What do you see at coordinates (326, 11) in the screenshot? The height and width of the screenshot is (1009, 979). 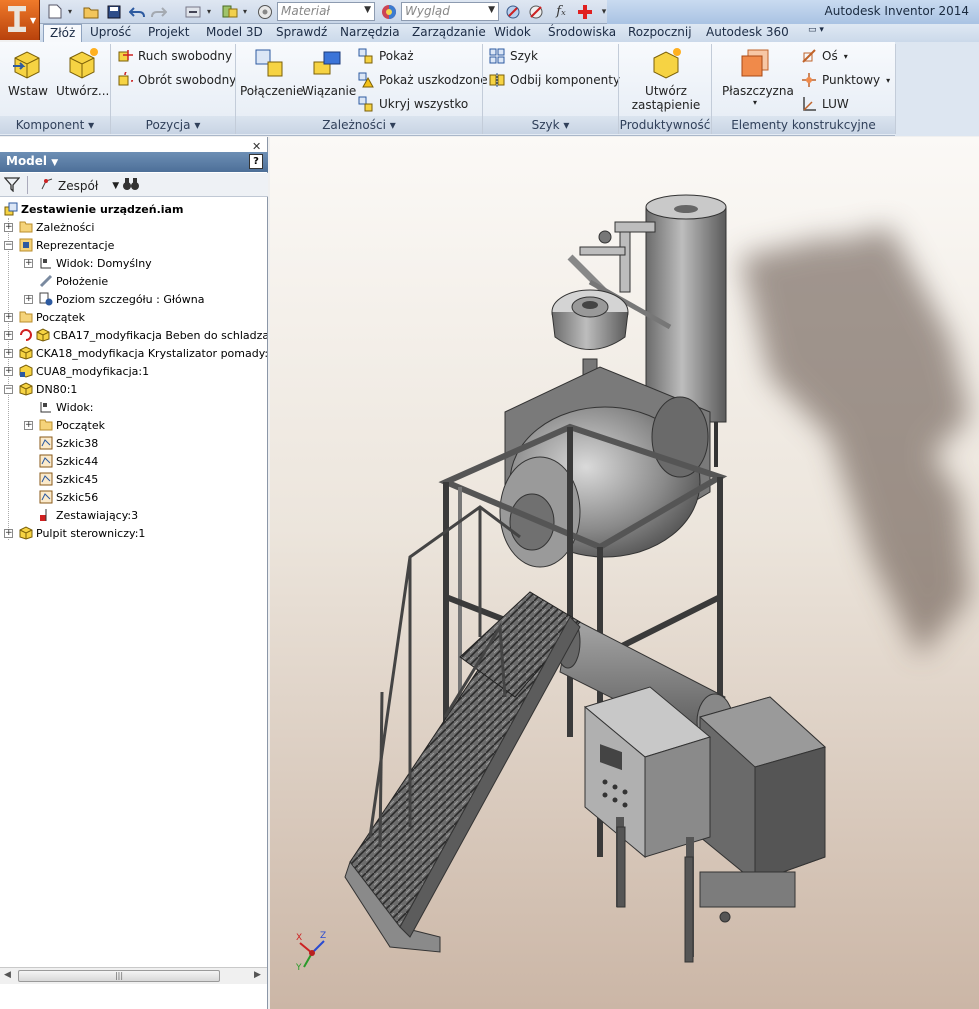 I see `material-combo: Materiał ▼` at bounding box center [326, 11].